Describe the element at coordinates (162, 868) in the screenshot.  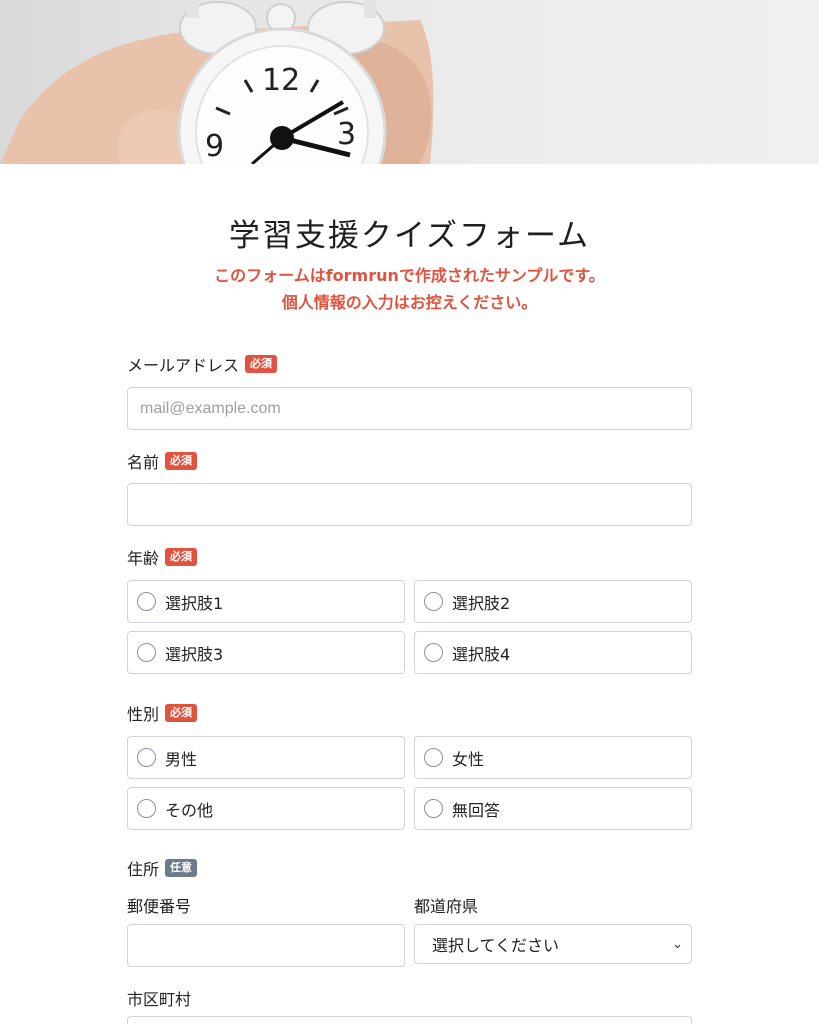
I see `address-label-row: 住所 任意` at that location.